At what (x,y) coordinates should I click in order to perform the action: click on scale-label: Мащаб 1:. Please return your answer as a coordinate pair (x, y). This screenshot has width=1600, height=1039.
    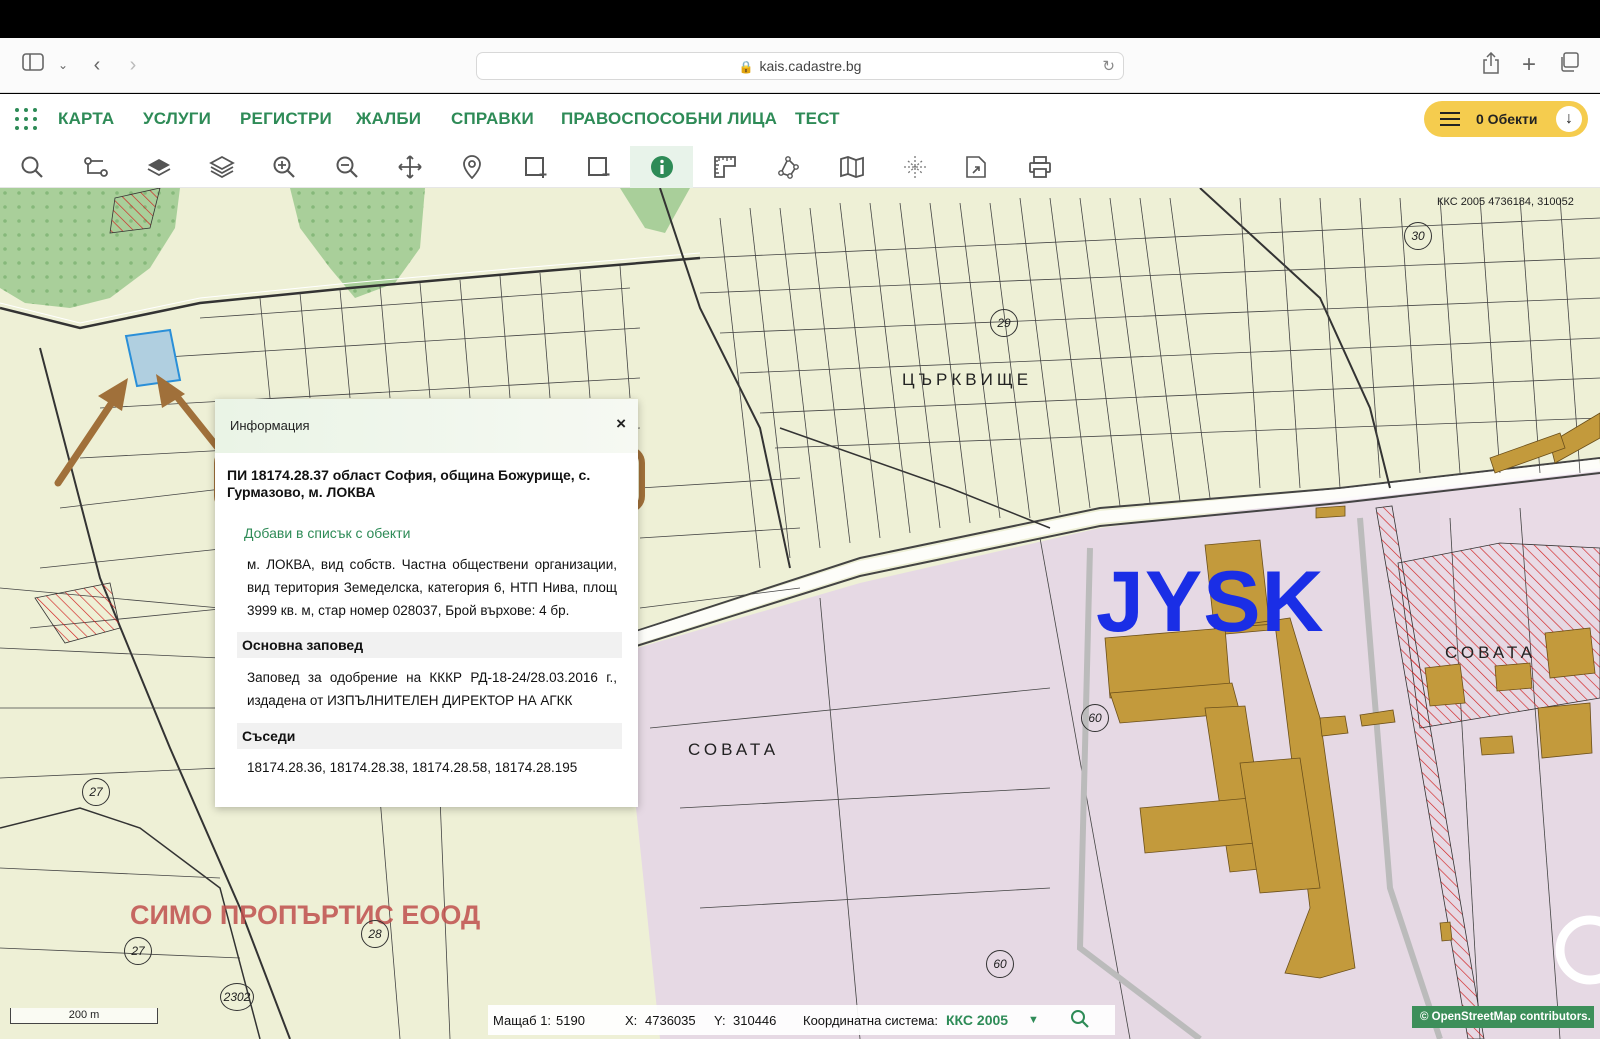
    Looking at the image, I should click on (522, 1020).